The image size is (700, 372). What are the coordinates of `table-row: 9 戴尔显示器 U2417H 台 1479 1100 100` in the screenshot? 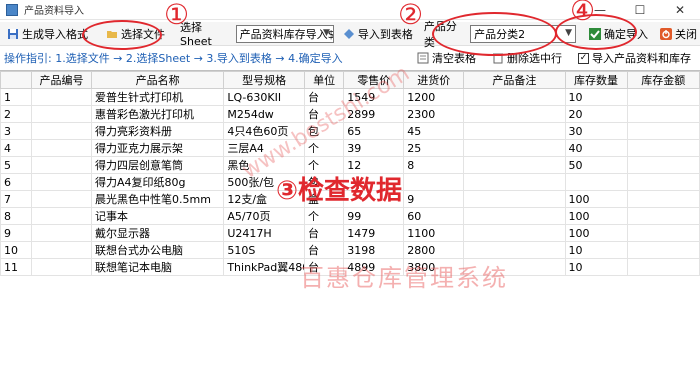 It's located at (350, 233).